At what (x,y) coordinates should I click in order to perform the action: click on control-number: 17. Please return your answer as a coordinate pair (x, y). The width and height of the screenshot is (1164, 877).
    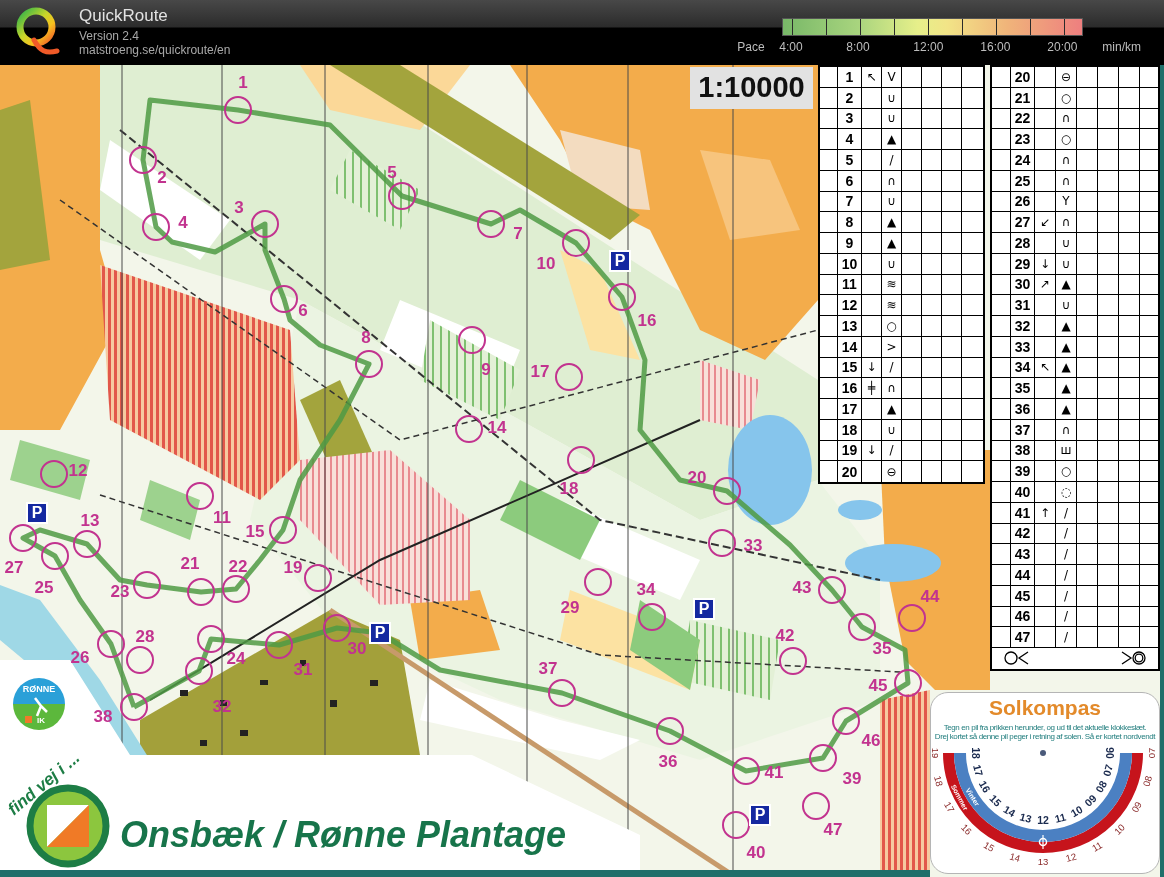
    Looking at the image, I should click on (540, 371).